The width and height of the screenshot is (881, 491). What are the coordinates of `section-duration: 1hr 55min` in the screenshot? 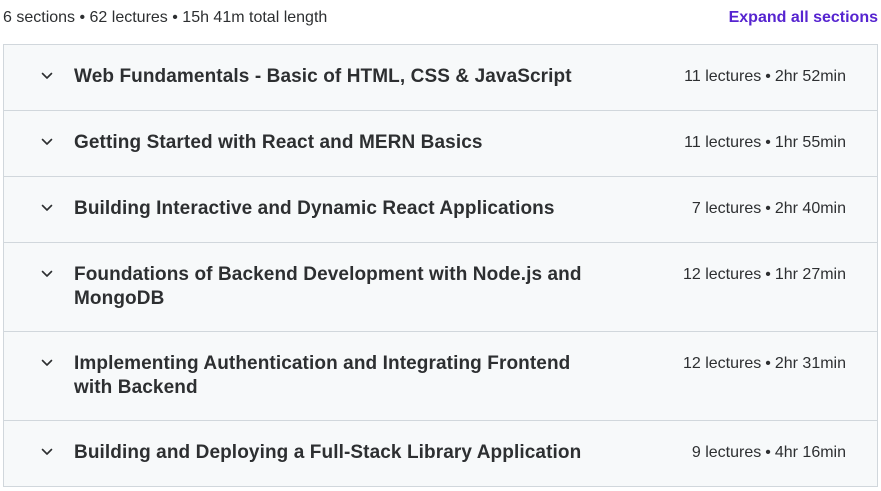 It's located at (810, 142).